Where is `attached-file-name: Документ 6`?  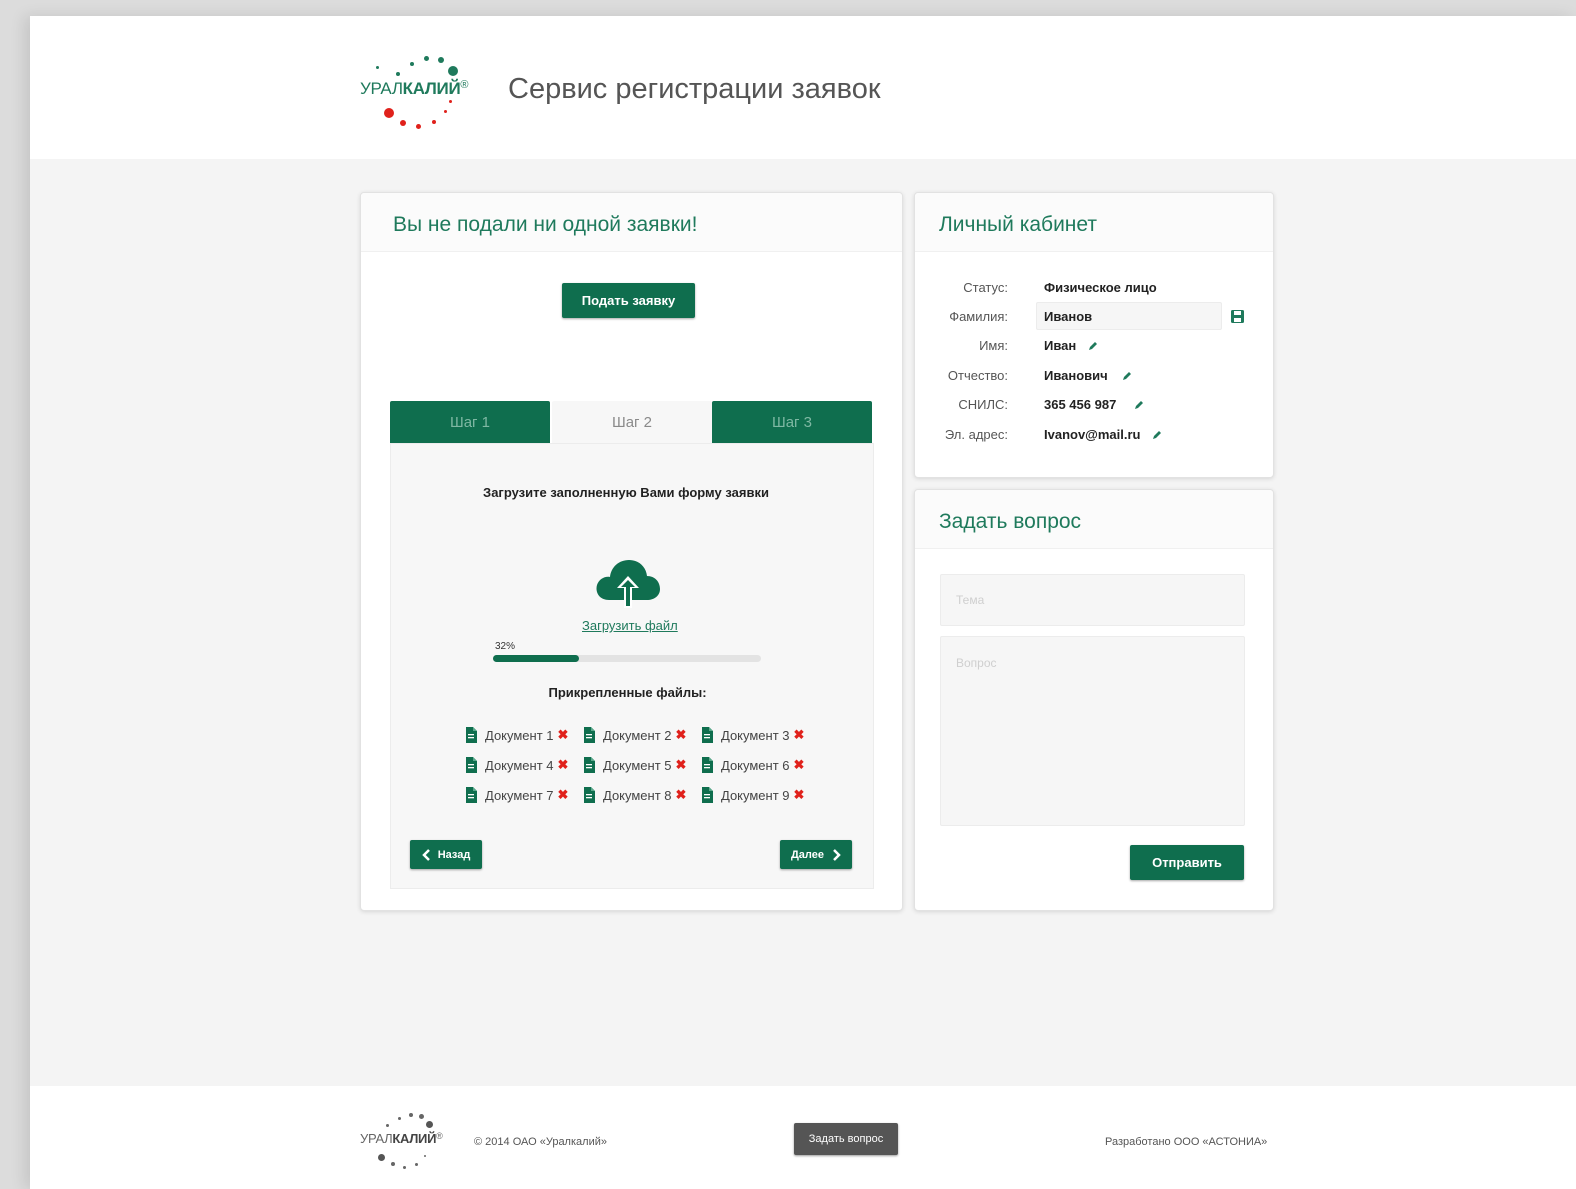
attached-file-name: Документ 6 is located at coordinates (755, 765).